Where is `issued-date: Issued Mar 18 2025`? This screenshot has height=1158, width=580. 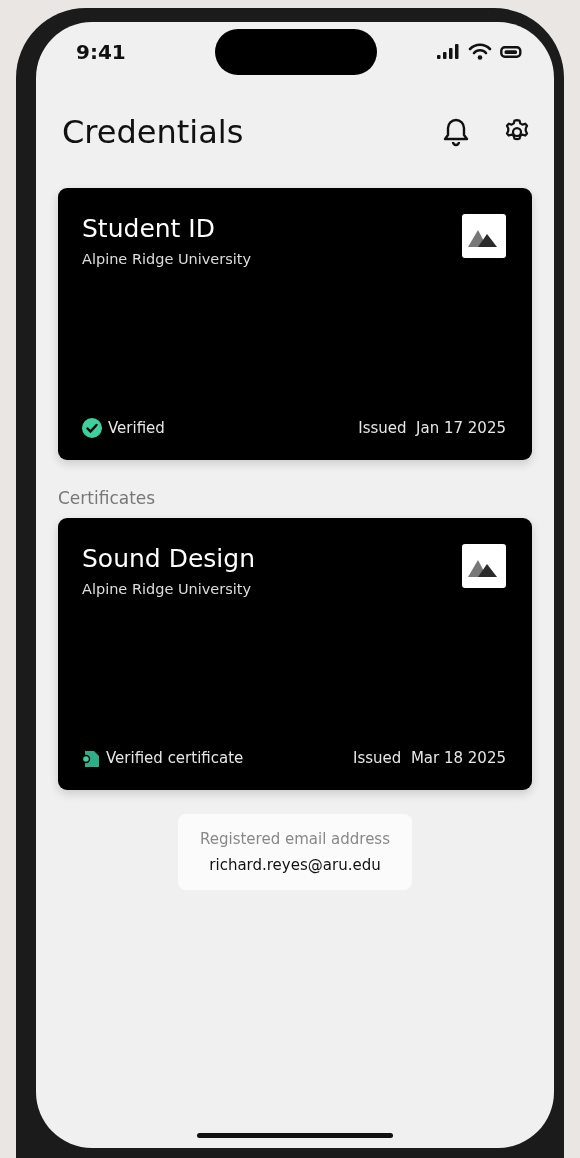
issued-date: Issued Mar 18 2025 is located at coordinates (429, 758).